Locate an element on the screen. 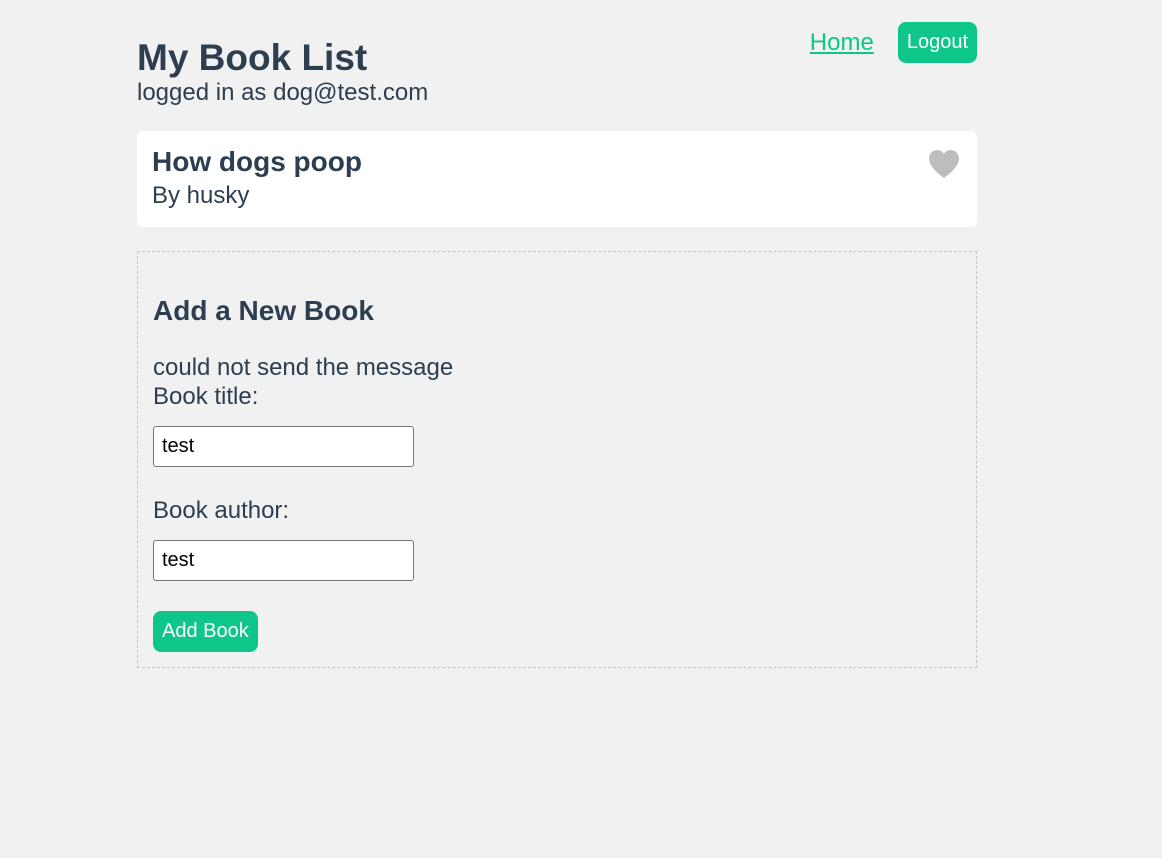 Image resolution: width=1162 pixels, height=858 pixels. page-title: My Book List is located at coordinates (252, 57).